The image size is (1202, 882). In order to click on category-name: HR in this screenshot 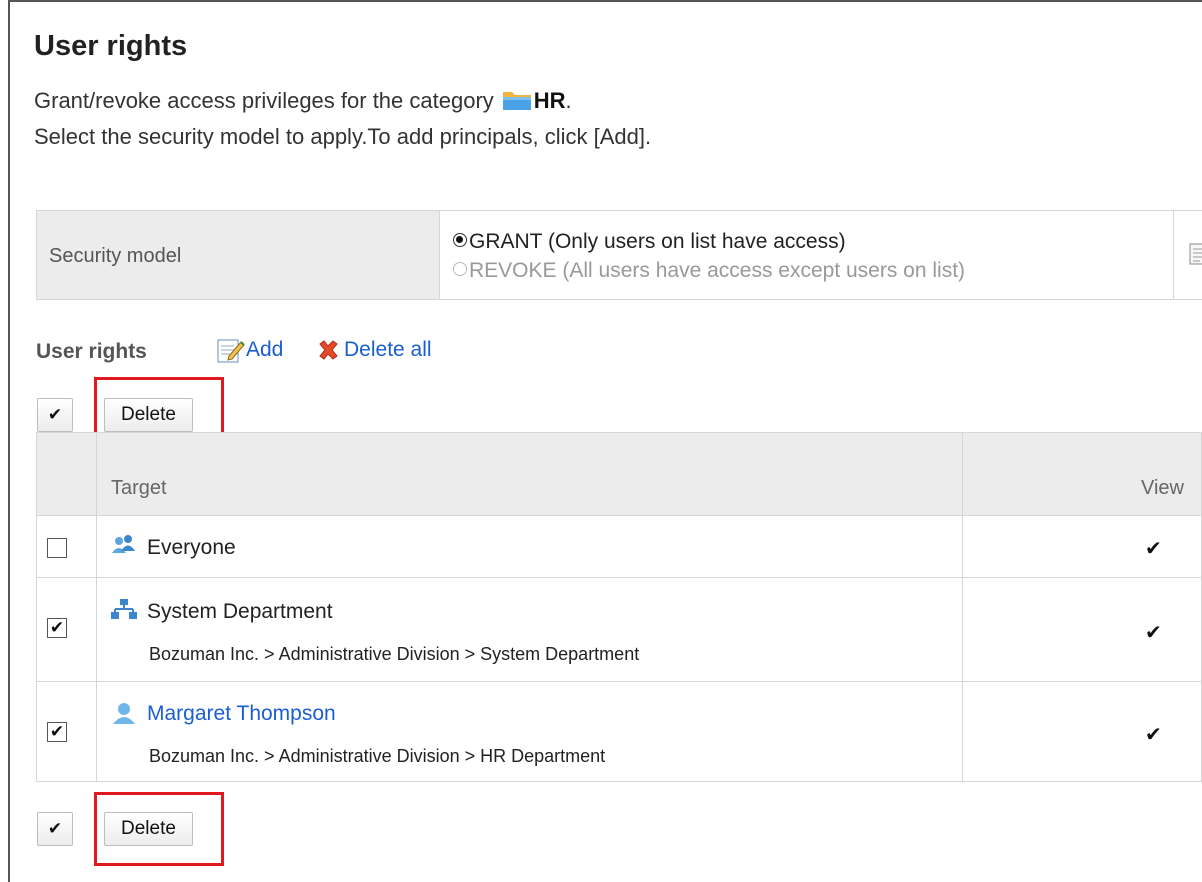, I will do `click(549, 100)`.